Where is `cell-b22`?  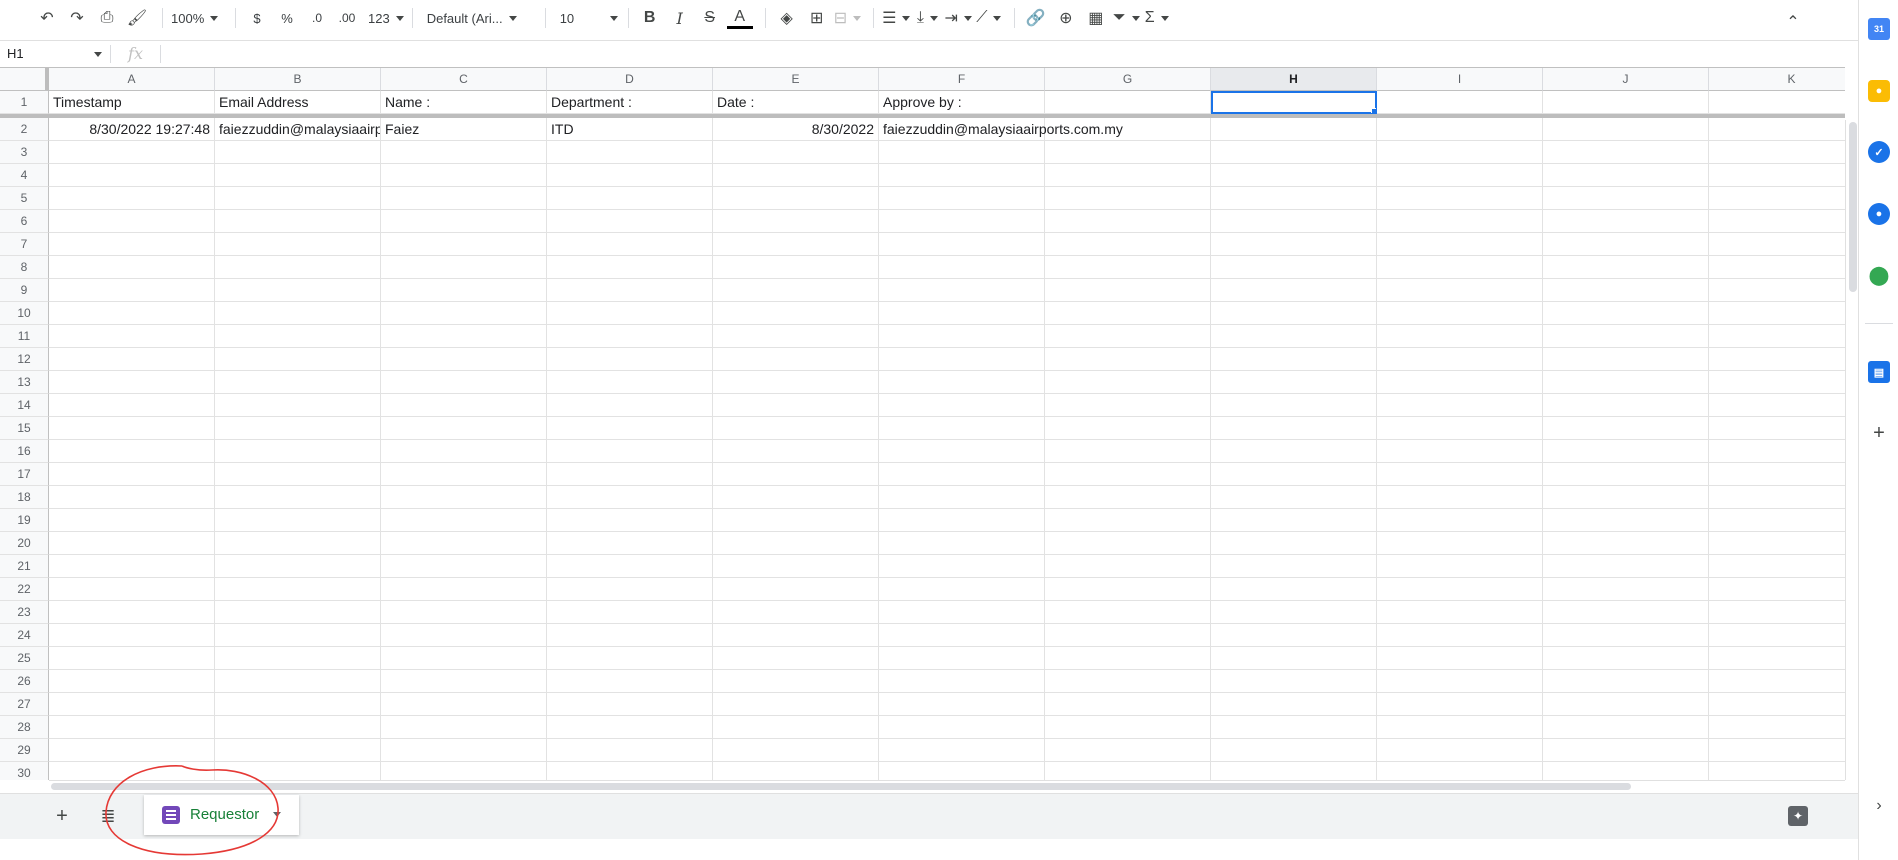
cell-b22 is located at coordinates (298, 589).